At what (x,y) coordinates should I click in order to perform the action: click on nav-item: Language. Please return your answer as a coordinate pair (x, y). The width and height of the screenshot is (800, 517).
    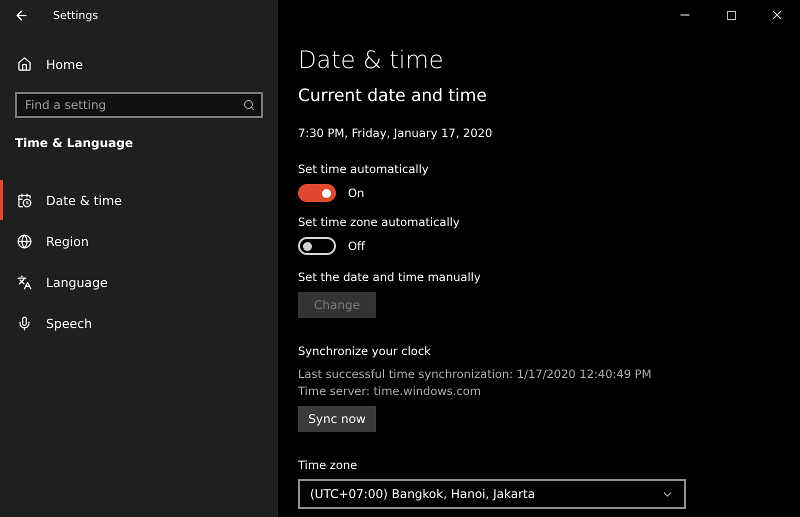
    Looking at the image, I should click on (139, 282).